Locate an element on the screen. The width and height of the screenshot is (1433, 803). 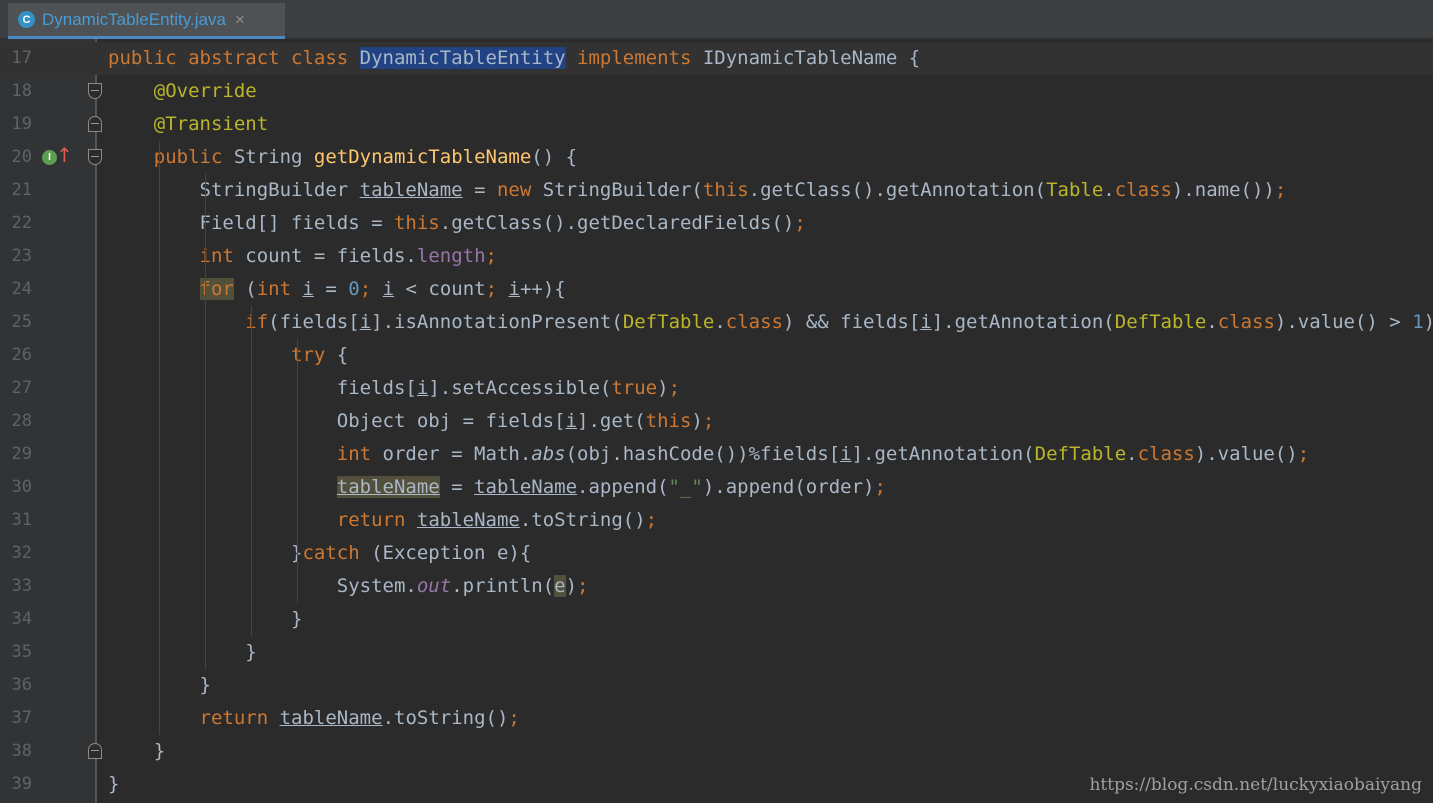
code-line: 26 try { is located at coordinates (716, 355).